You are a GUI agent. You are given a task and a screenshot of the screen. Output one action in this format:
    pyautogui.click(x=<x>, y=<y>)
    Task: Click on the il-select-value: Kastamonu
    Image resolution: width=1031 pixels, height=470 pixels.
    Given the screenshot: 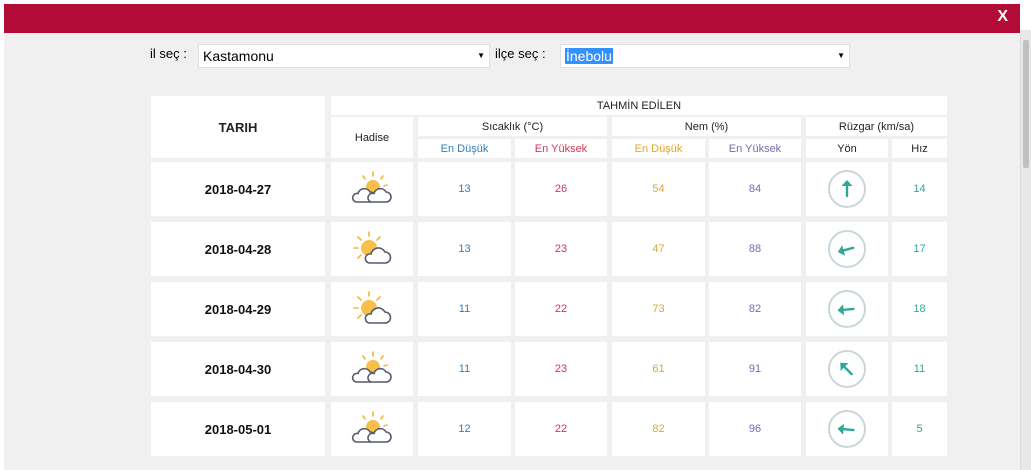 What is the action you would take?
    pyautogui.click(x=238, y=56)
    